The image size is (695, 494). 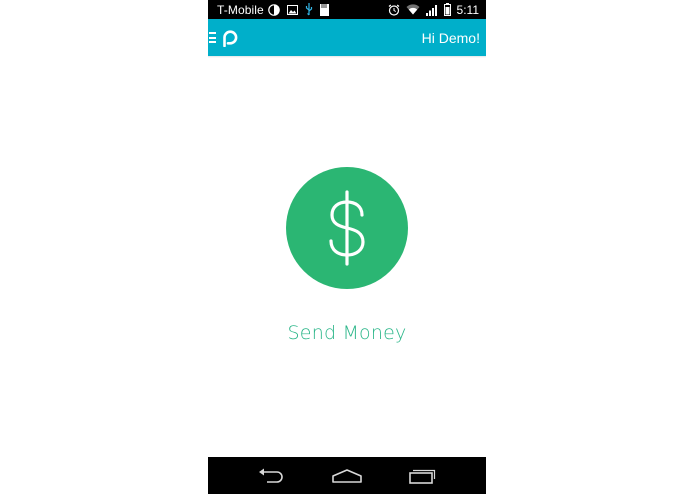 I want to click on greeting-label: Hi Demo!, so click(x=450, y=37).